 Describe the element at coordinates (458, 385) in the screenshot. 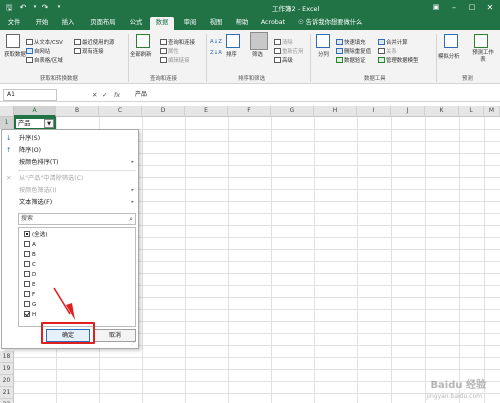

I see `watermark-logo: Baidu 经验` at that location.